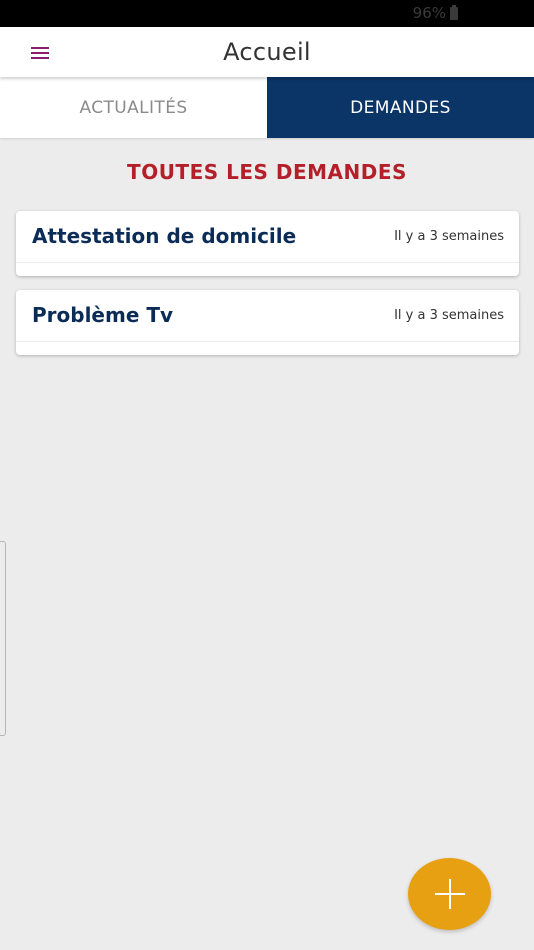 This screenshot has width=534, height=950. What do you see at coordinates (103, 315) in the screenshot?
I see `request-title: Problème Tv` at bounding box center [103, 315].